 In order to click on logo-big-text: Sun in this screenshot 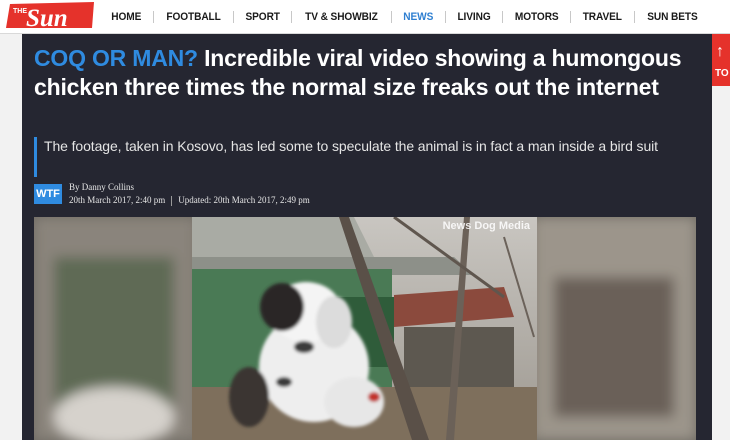, I will do `click(47, 18)`.